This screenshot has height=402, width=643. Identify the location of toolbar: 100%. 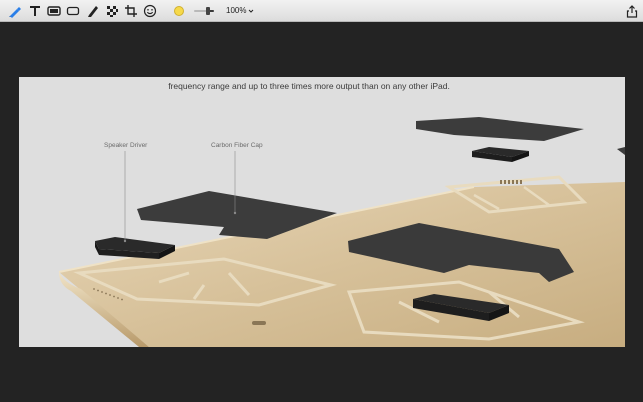
(321, 11).